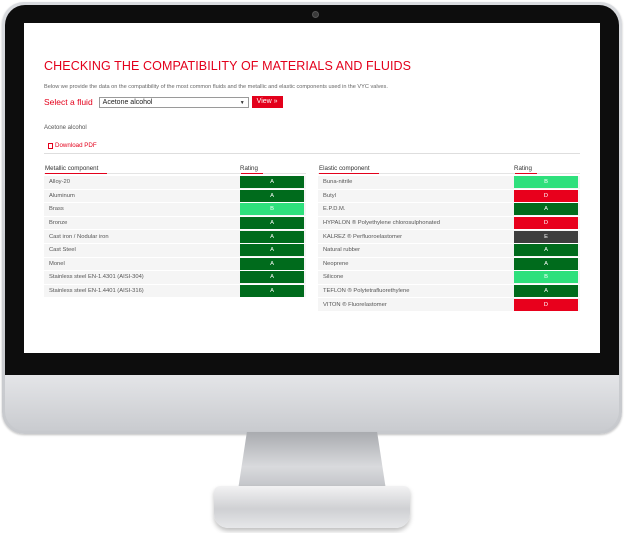 The width and height of the screenshot is (624, 533). I want to click on rating-badge: E, so click(546, 236).